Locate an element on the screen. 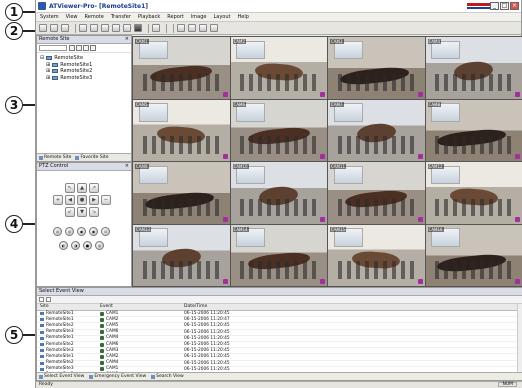 This screenshot has width=522, height=388. app-icon is located at coordinates (42, 6).